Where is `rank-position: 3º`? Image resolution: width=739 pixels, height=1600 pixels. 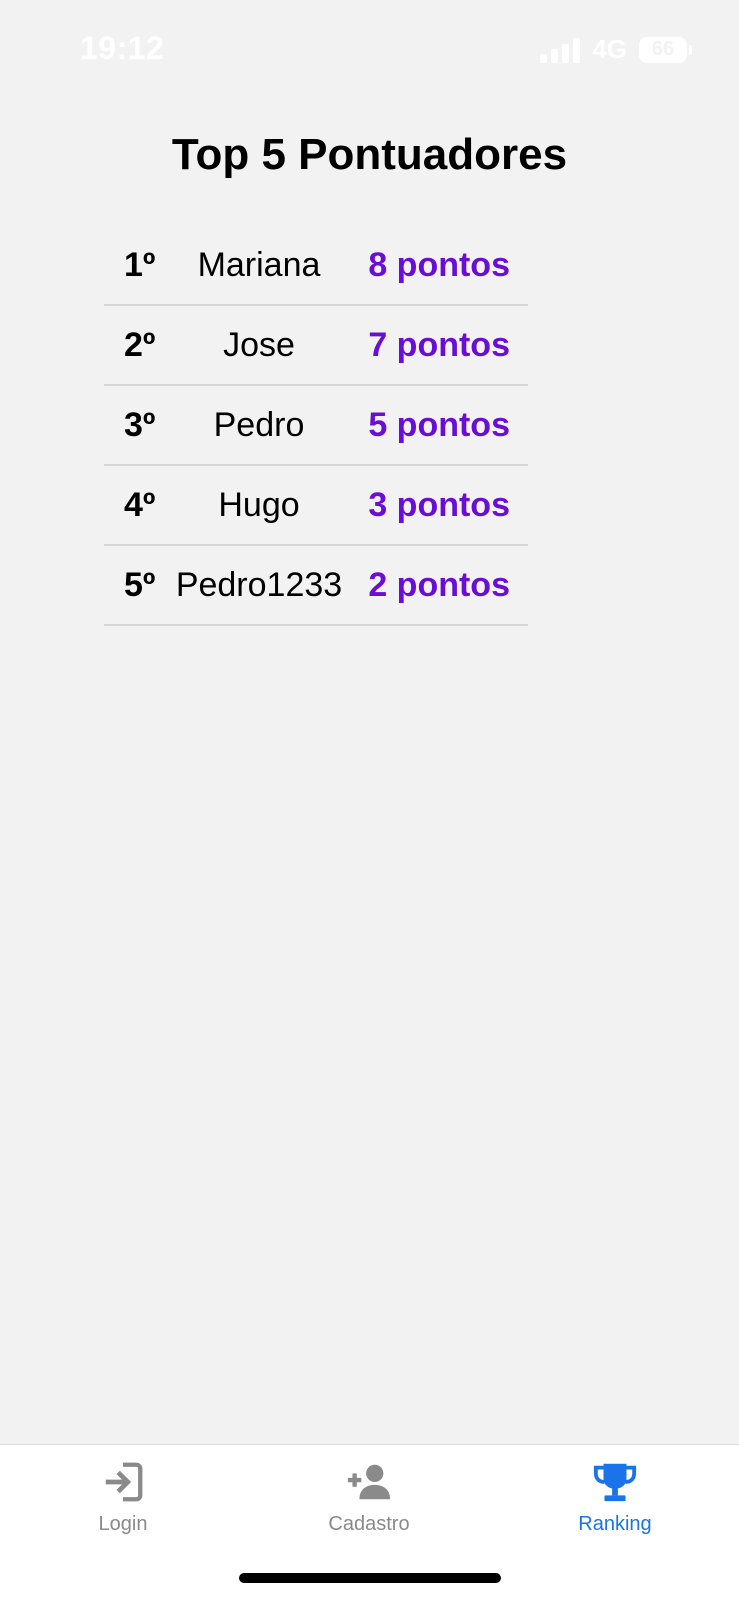
rank-position: 3º is located at coordinates (140, 424).